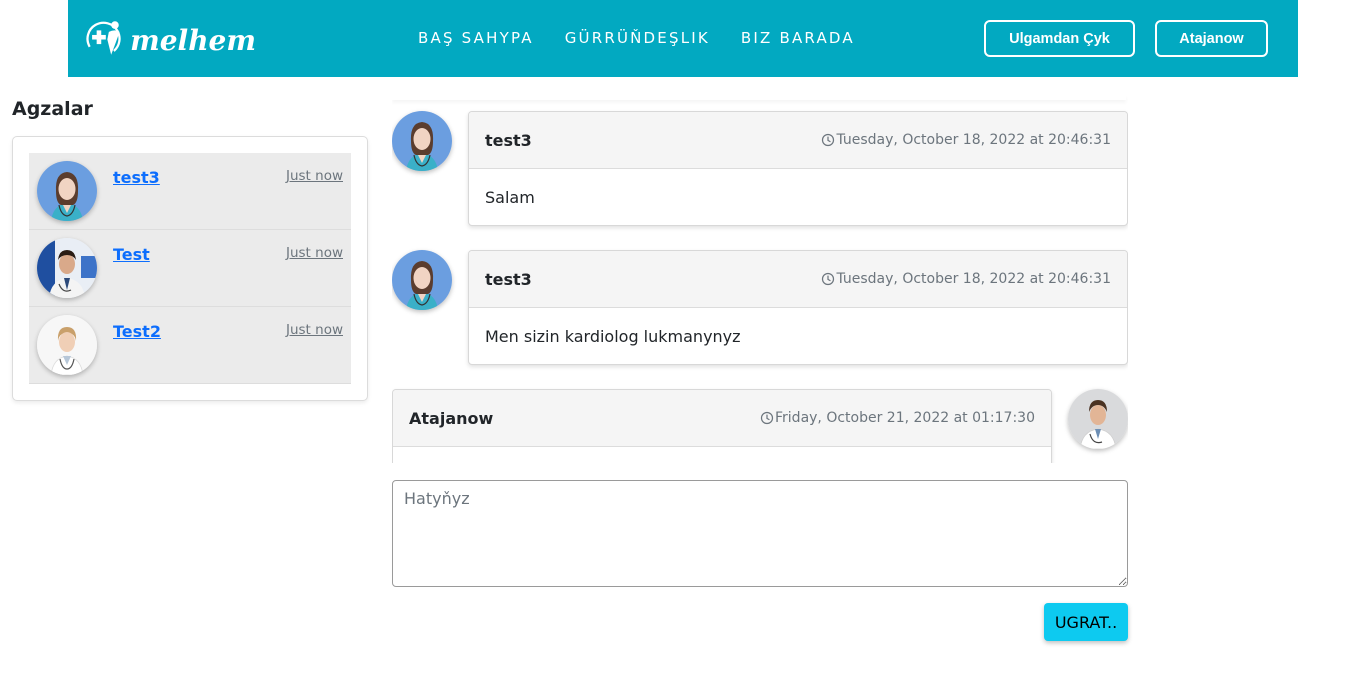  What do you see at coordinates (759, 98) in the screenshot?
I see `chat-top-divider` at bounding box center [759, 98].